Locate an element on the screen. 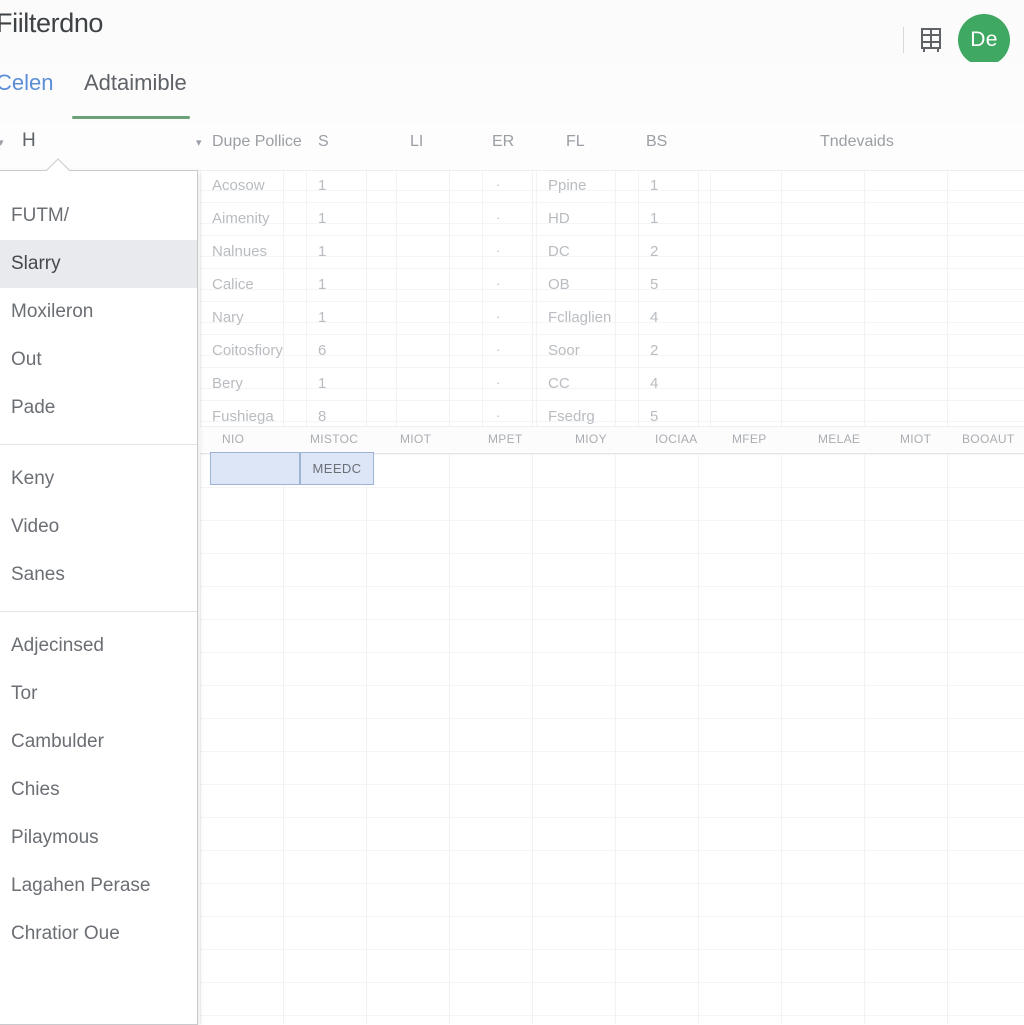 The width and height of the screenshot is (1024, 1025). menu-item-slarry: Slarry is located at coordinates (98, 264).